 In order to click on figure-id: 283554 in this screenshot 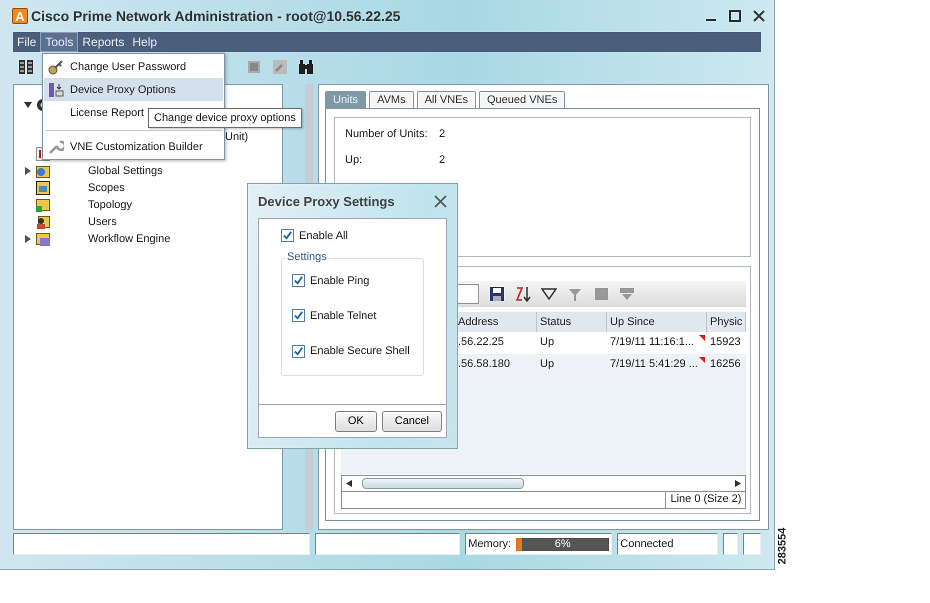, I will do `click(782, 546)`.